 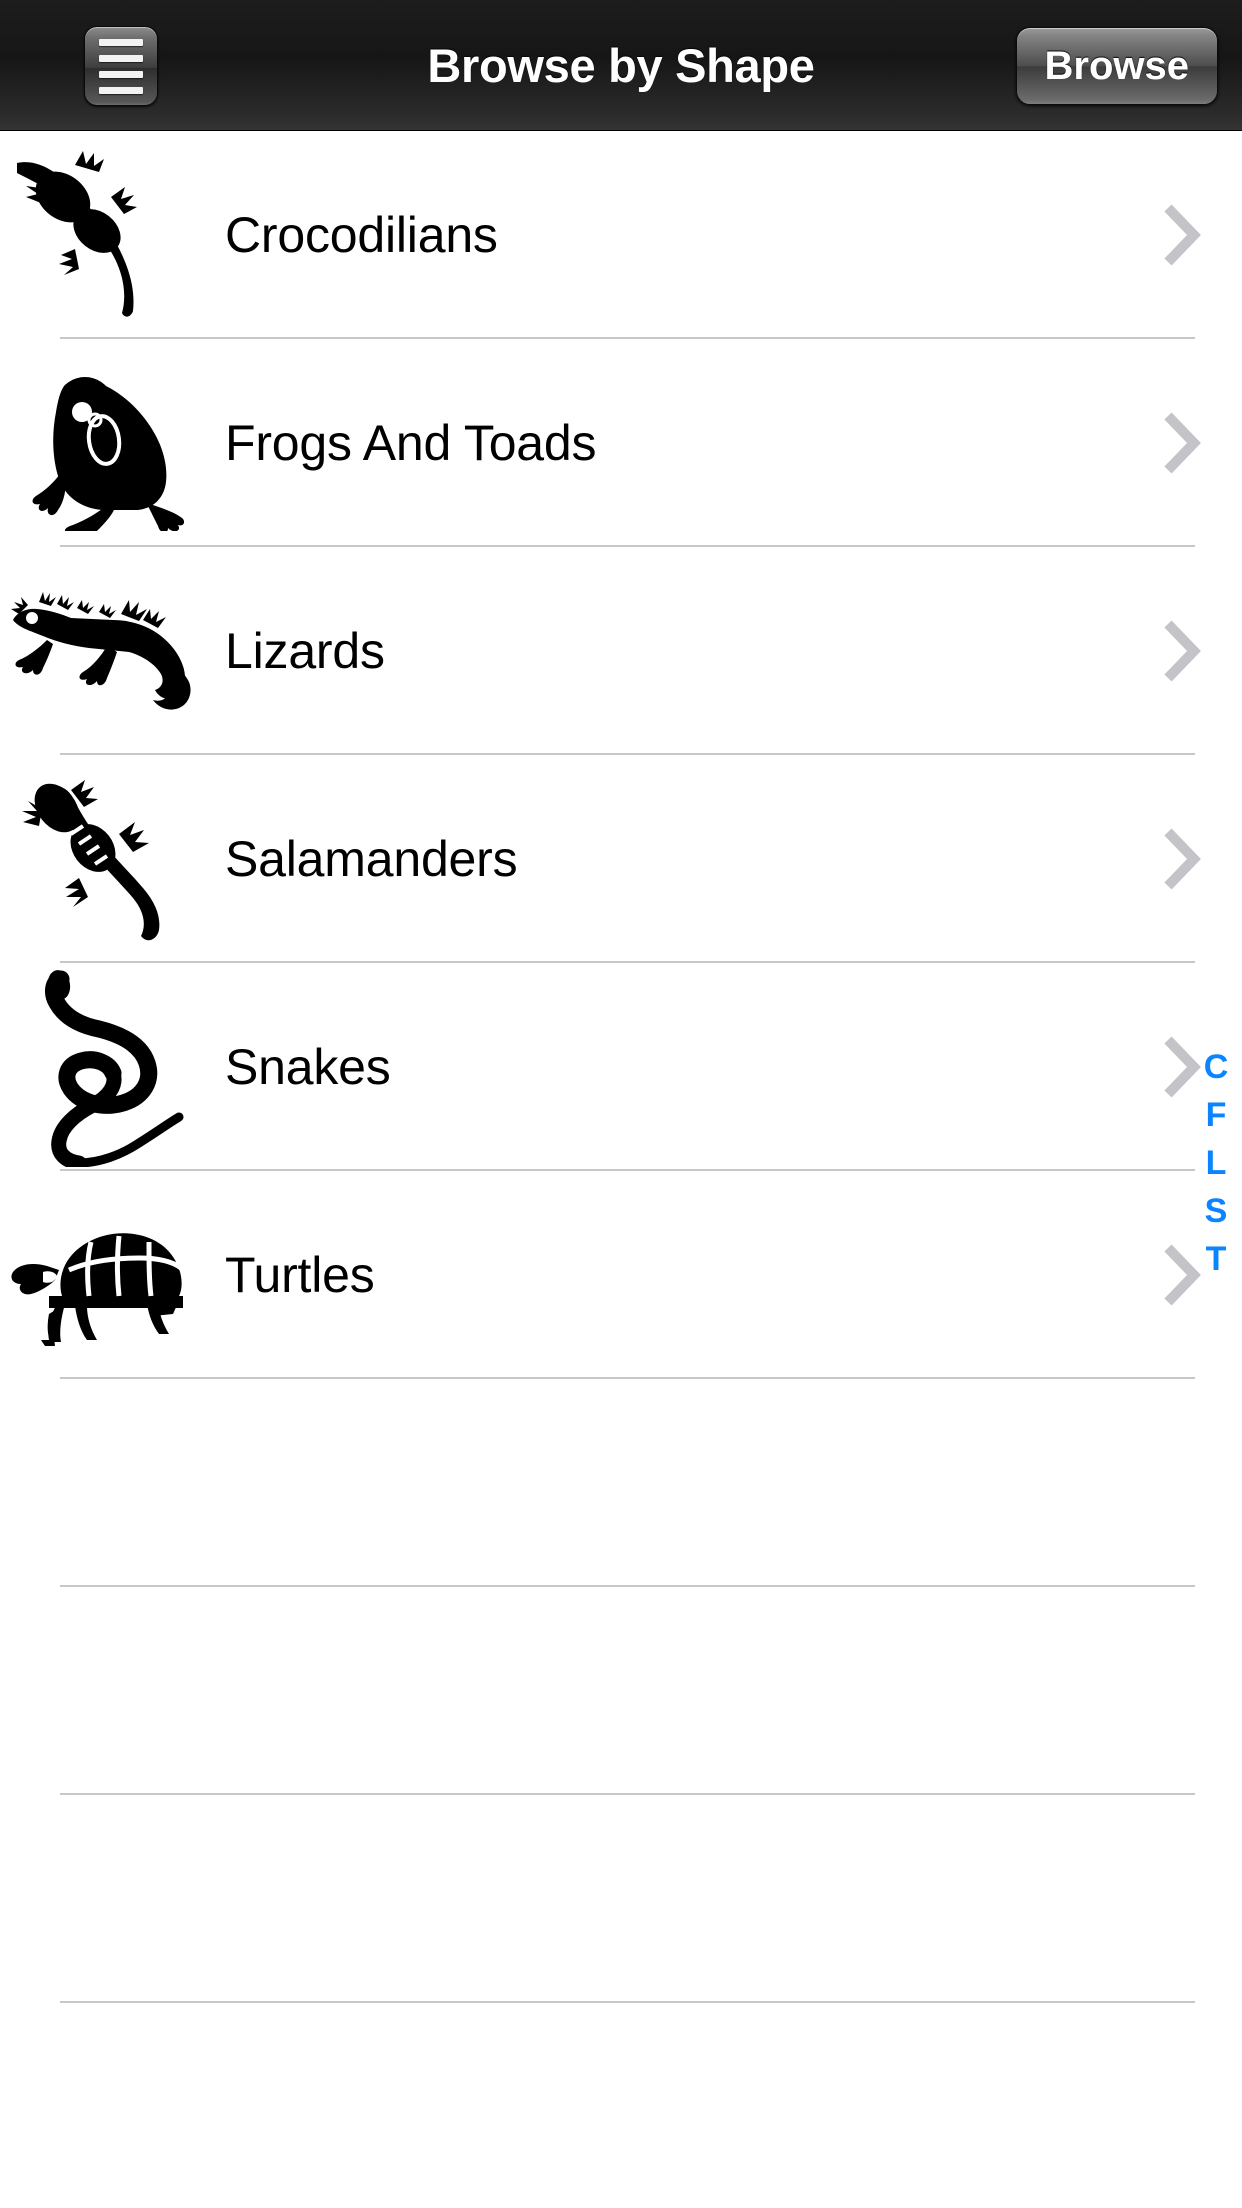 I want to click on list-item-label: Salamanders, so click(x=371, y=859).